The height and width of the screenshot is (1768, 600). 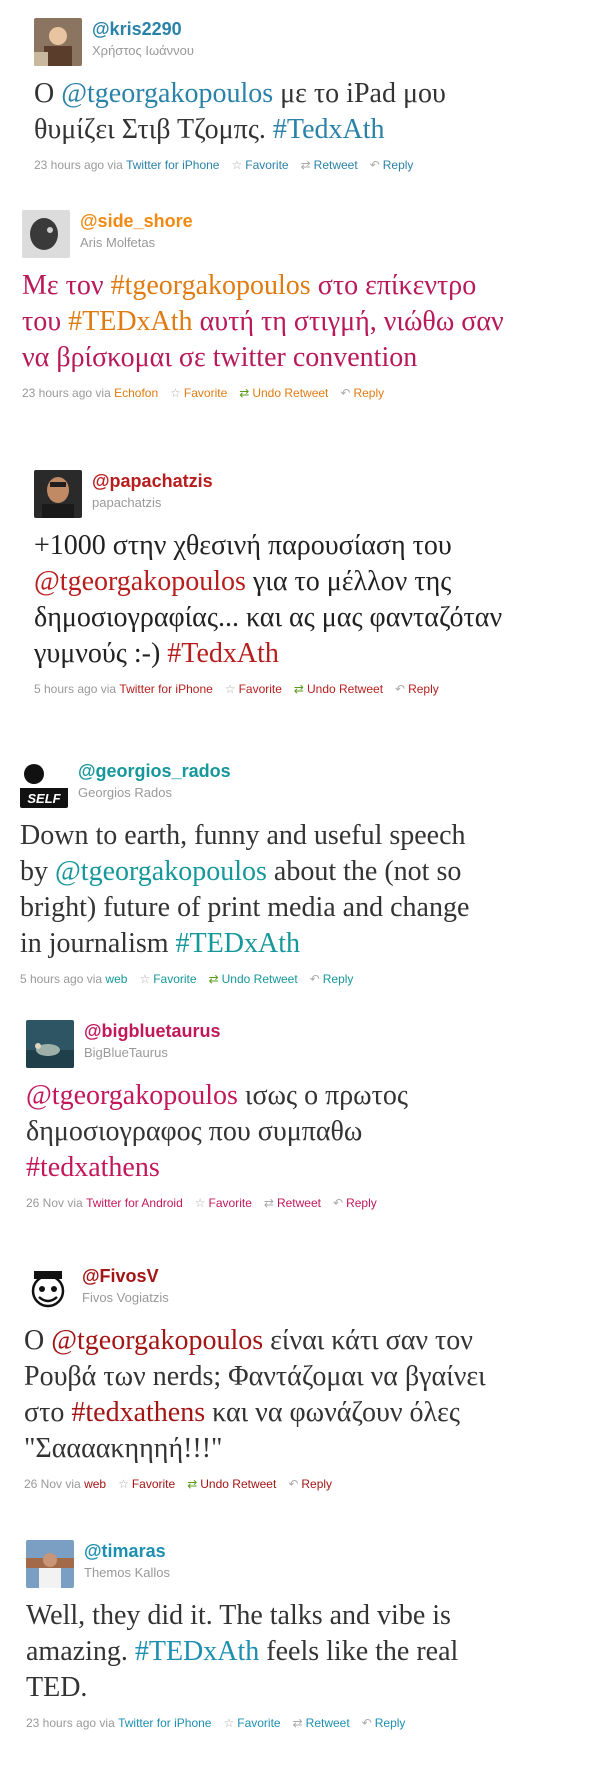 I want to click on tweet-text-line: TED., so click(x=306, y=1688).